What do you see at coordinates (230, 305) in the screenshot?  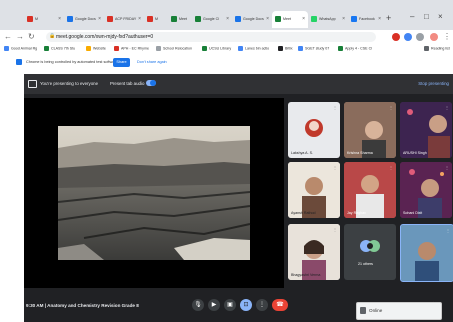 I see `captions-button: ▣` at bounding box center [230, 305].